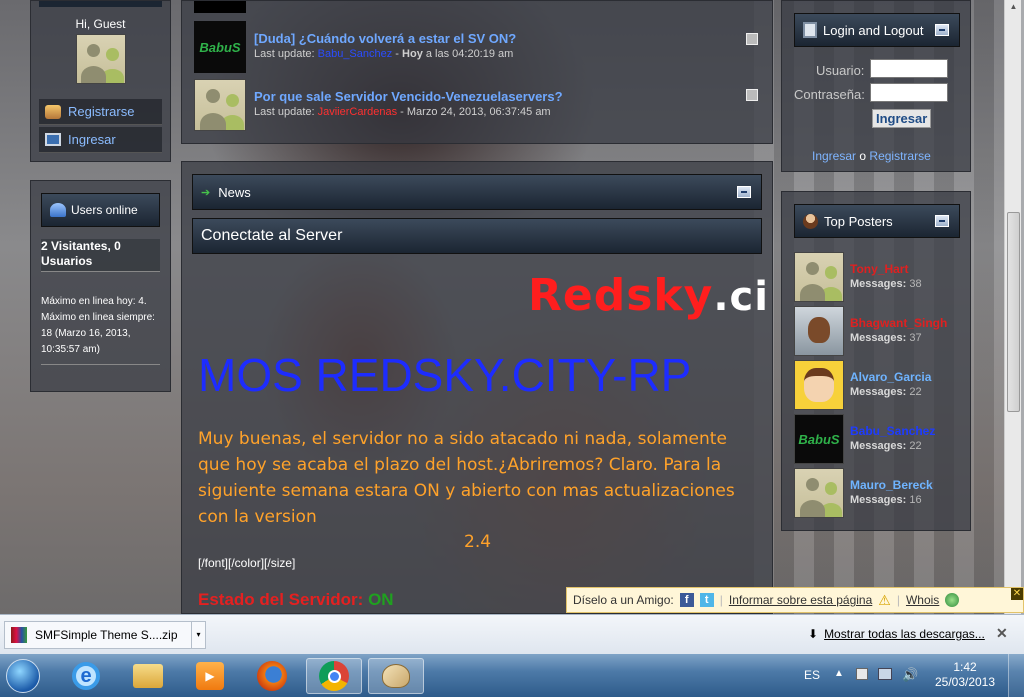 This screenshot has height=697, width=1024. What do you see at coordinates (1016, 675) in the screenshot?
I see `show-desktop-button` at bounding box center [1016, 675].